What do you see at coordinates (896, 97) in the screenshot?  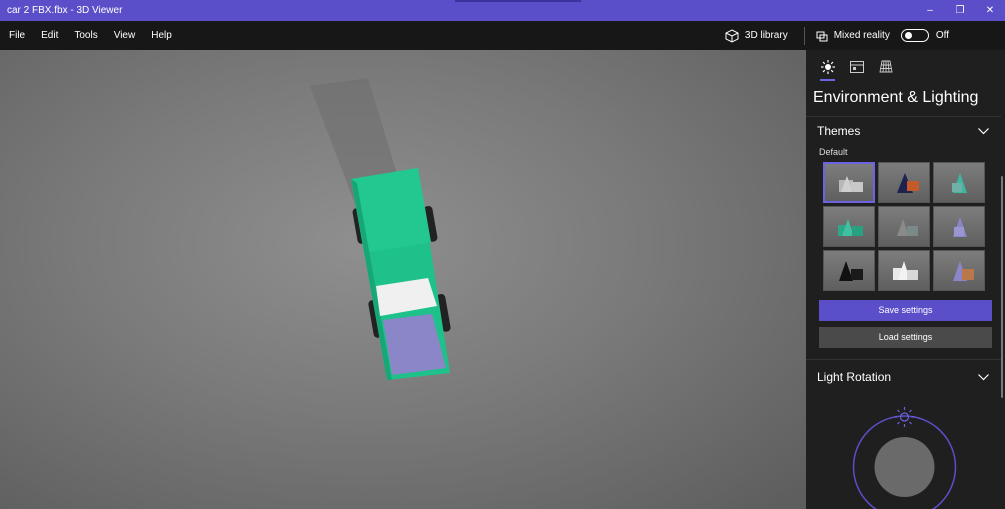 I see `panel-heading: Environment & Lighting` at bounding box center [896, 97].